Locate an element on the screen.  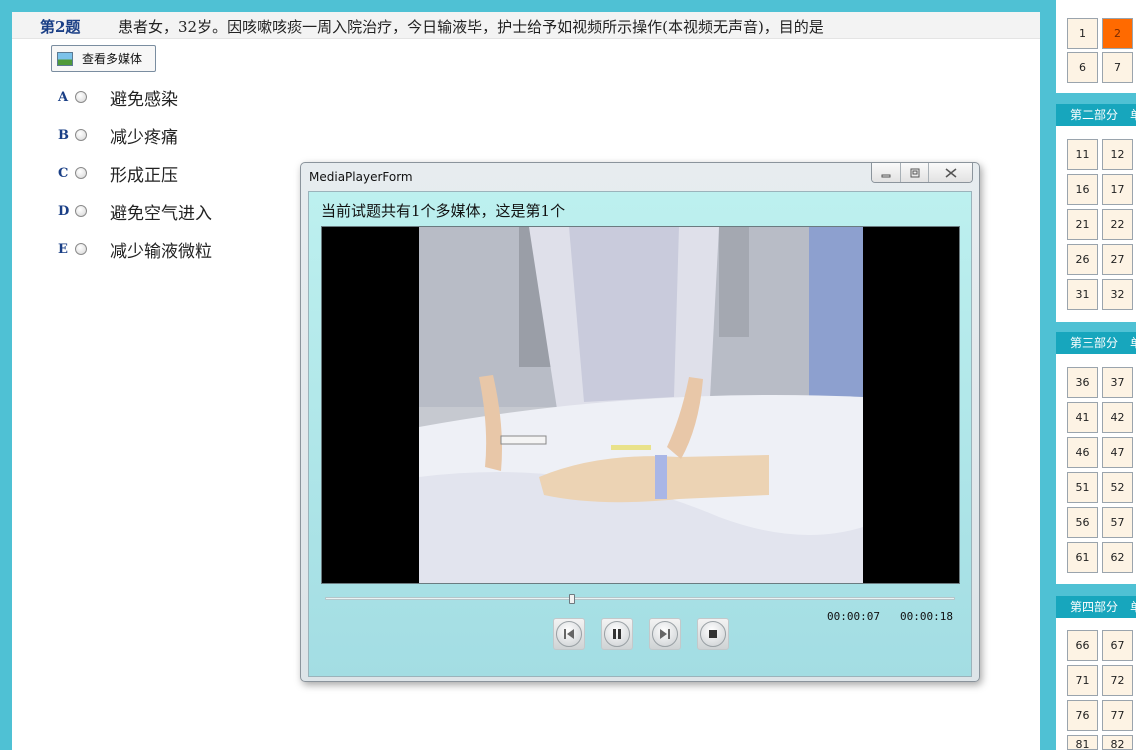
stop-button is located at coordinates (713, 634).